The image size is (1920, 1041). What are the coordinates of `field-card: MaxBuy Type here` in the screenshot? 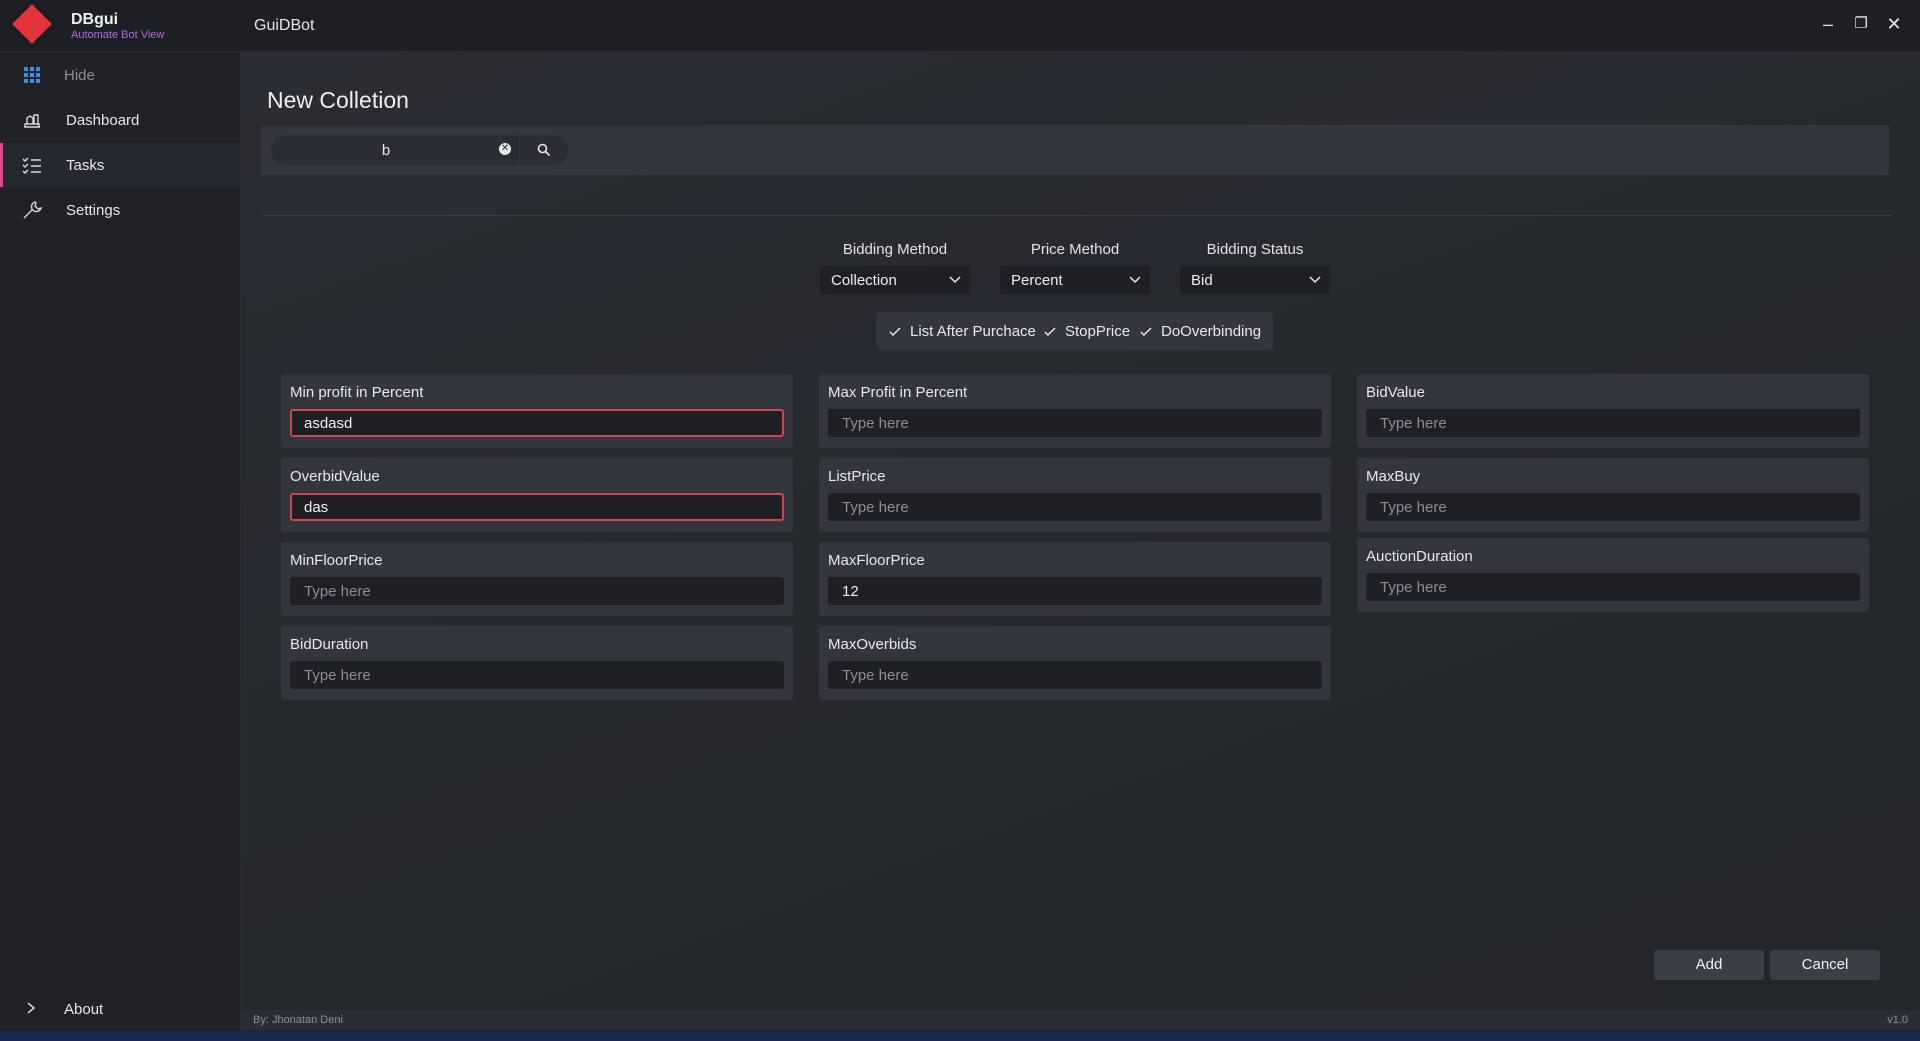 It's located at (1613, 495).